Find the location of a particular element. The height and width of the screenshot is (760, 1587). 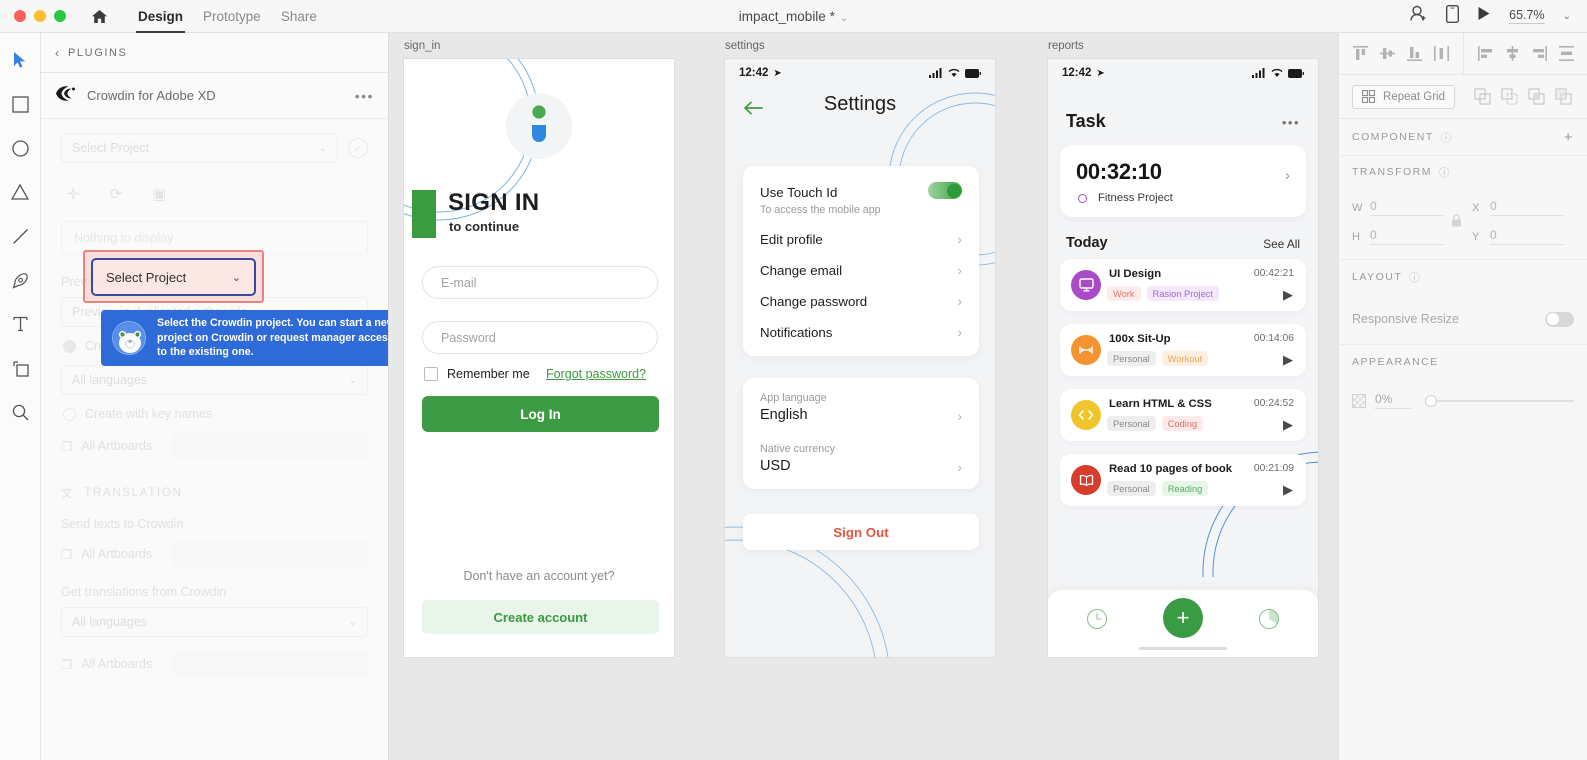

plugins-back-header: ‹ PLUGINS is located at coordinates (214, 53).